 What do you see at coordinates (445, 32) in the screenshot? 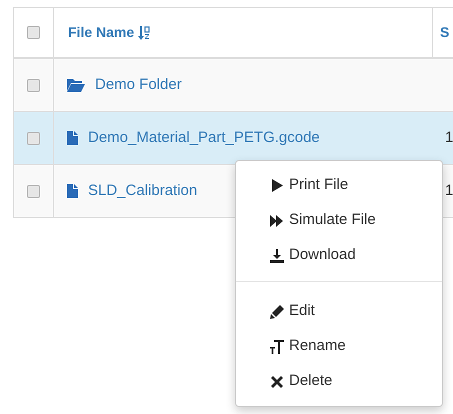
I see `column-header: S` at bounding box center [445, 32].